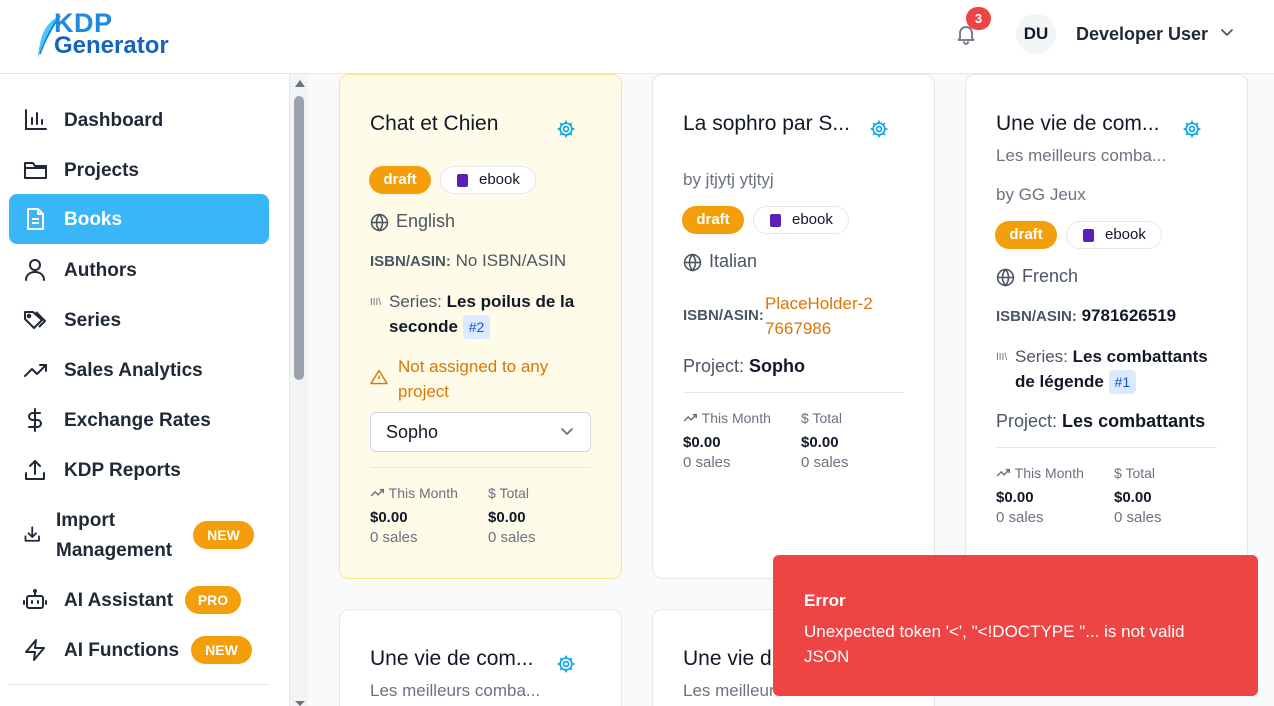 Image resolution: width=1274 pixels, height=706 pixels. I want to click on upload-icon, so click(35, 470).